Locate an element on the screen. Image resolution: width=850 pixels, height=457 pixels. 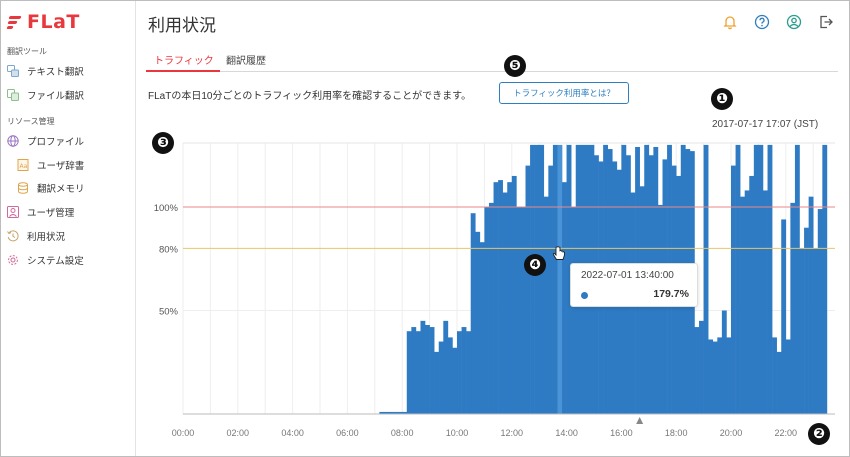
chart-tooltip: 2022-07-01 13:40:00 179.7% is located at coordinates (634, 285).